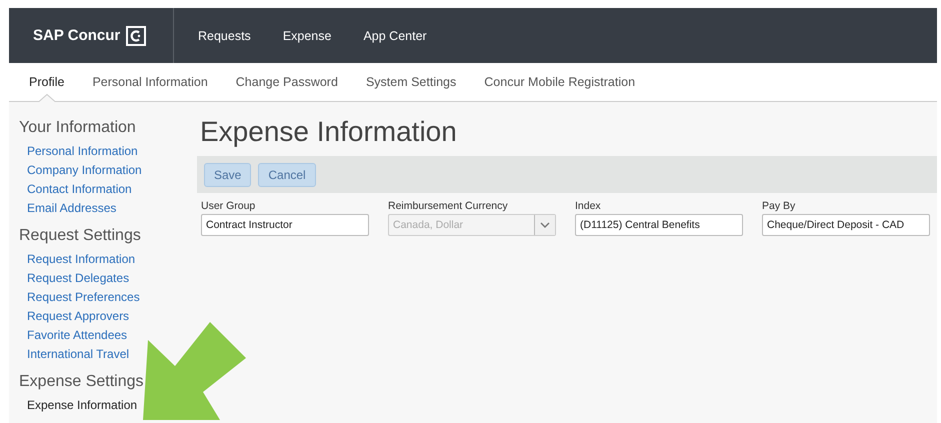 This screenshot has width=941, height=423. What do you see at coordinates (136, 36) in the screenshot?
I see `logo-icon` at bounding box center [136, 36].